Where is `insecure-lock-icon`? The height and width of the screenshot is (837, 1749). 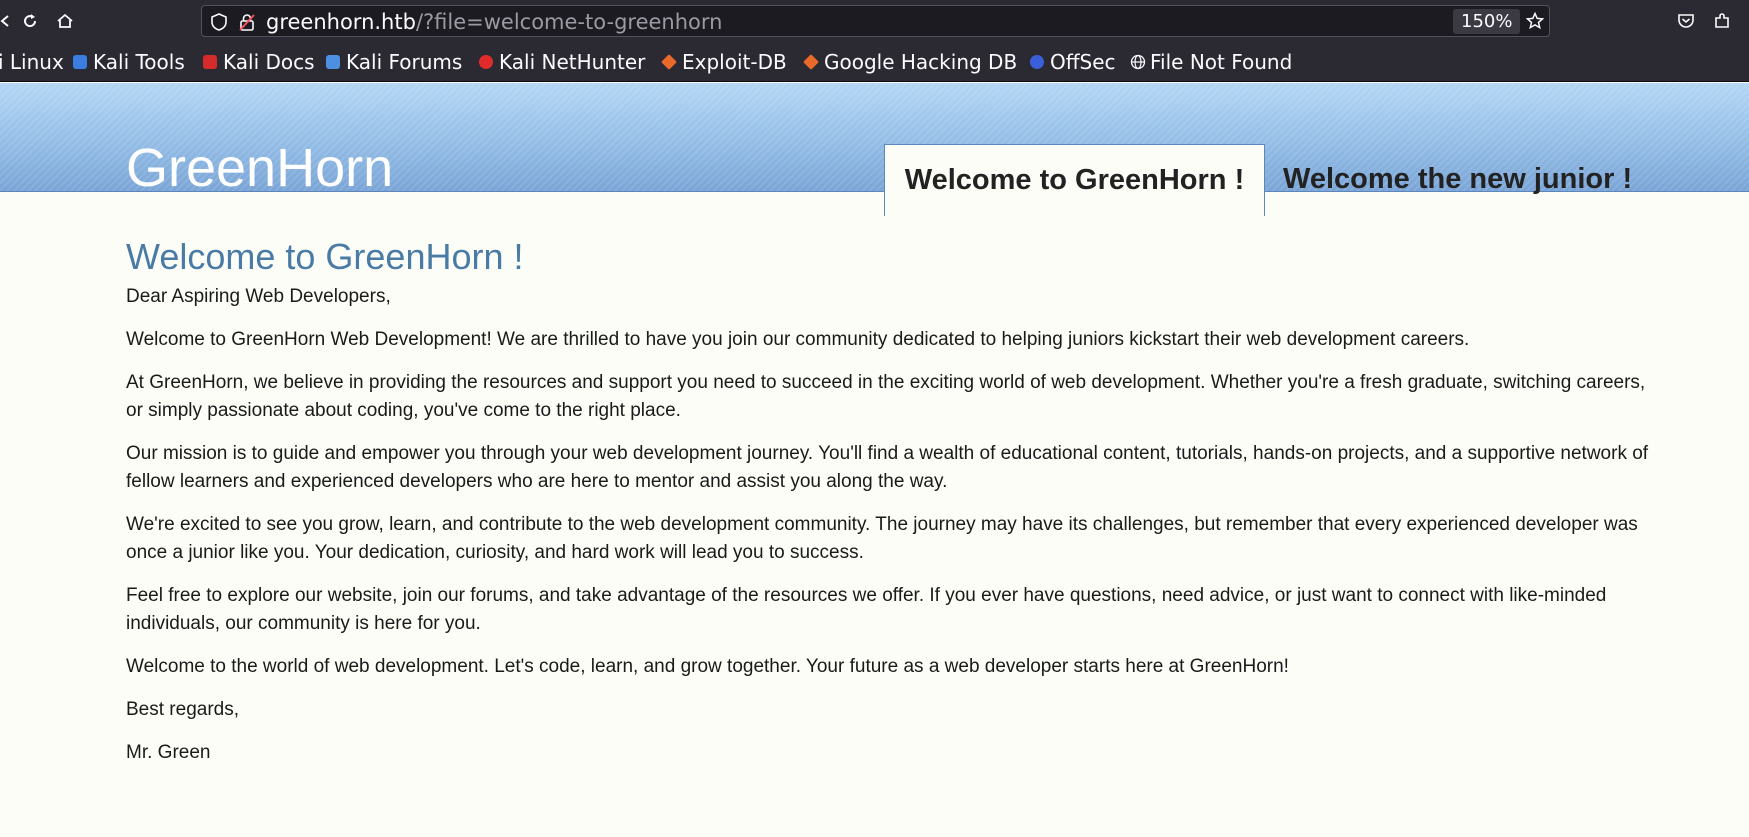 insecure-lock-icon is located at coordinates (247, 22).